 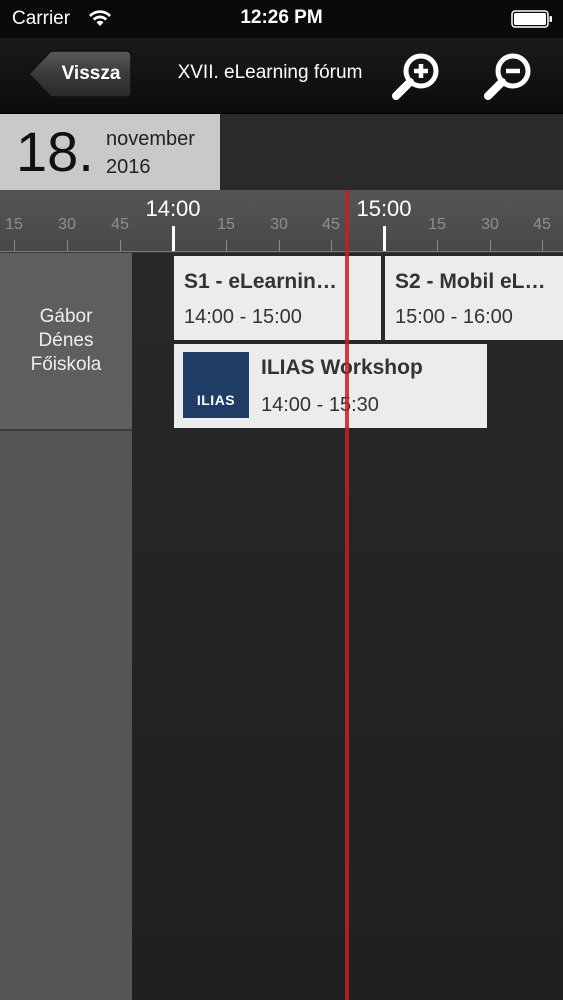 I want to click on back-button-label: Vissza, so click(x=91, y=73).